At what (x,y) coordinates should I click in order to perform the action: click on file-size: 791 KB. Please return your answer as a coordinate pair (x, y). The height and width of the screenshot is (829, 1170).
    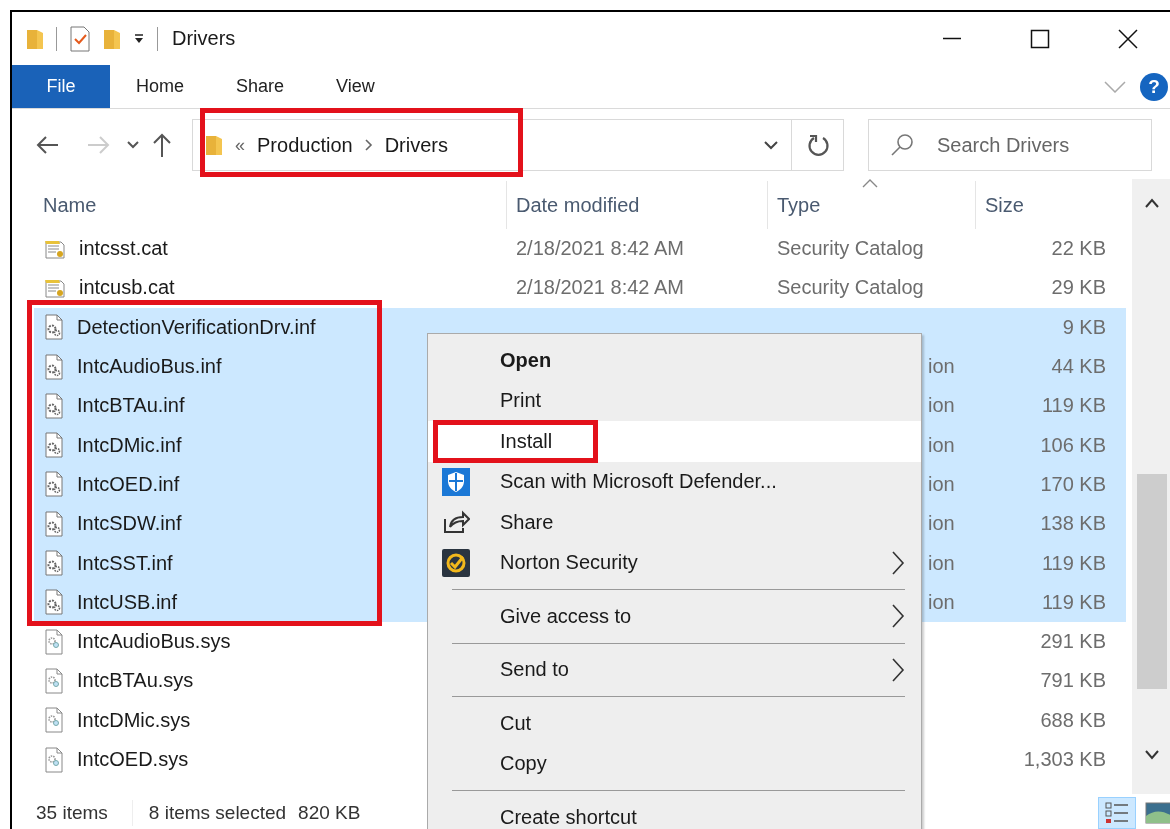
    Looking at the image, I should click on (1073, 680).